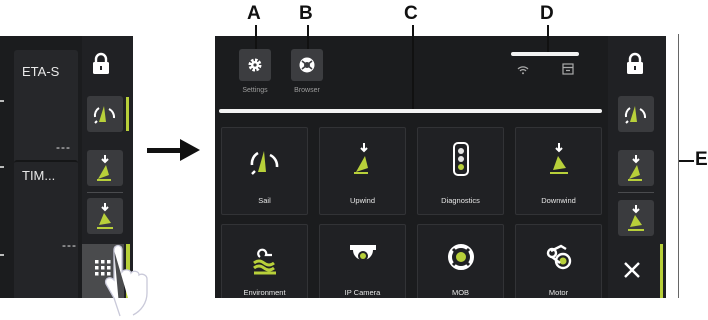 The image size is (708, 320). What do you see at coordinates (306, 13) in the screenshot?
I see `callout-b: B` at bounding box center [306, 13].